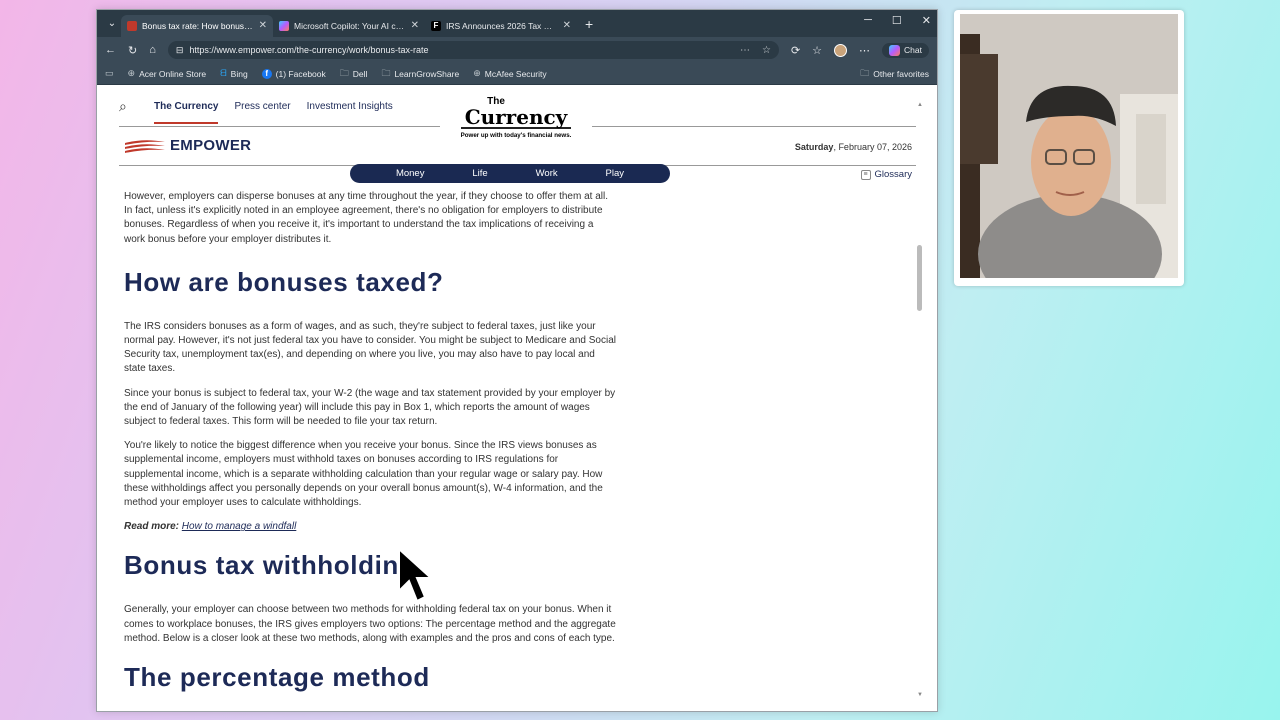 This screenshot has width=1280, height=720. What do you see at coordinates (919, 278) in the screenshot?
I see `scrollbar-thumb` at bounding box center [919, 278].